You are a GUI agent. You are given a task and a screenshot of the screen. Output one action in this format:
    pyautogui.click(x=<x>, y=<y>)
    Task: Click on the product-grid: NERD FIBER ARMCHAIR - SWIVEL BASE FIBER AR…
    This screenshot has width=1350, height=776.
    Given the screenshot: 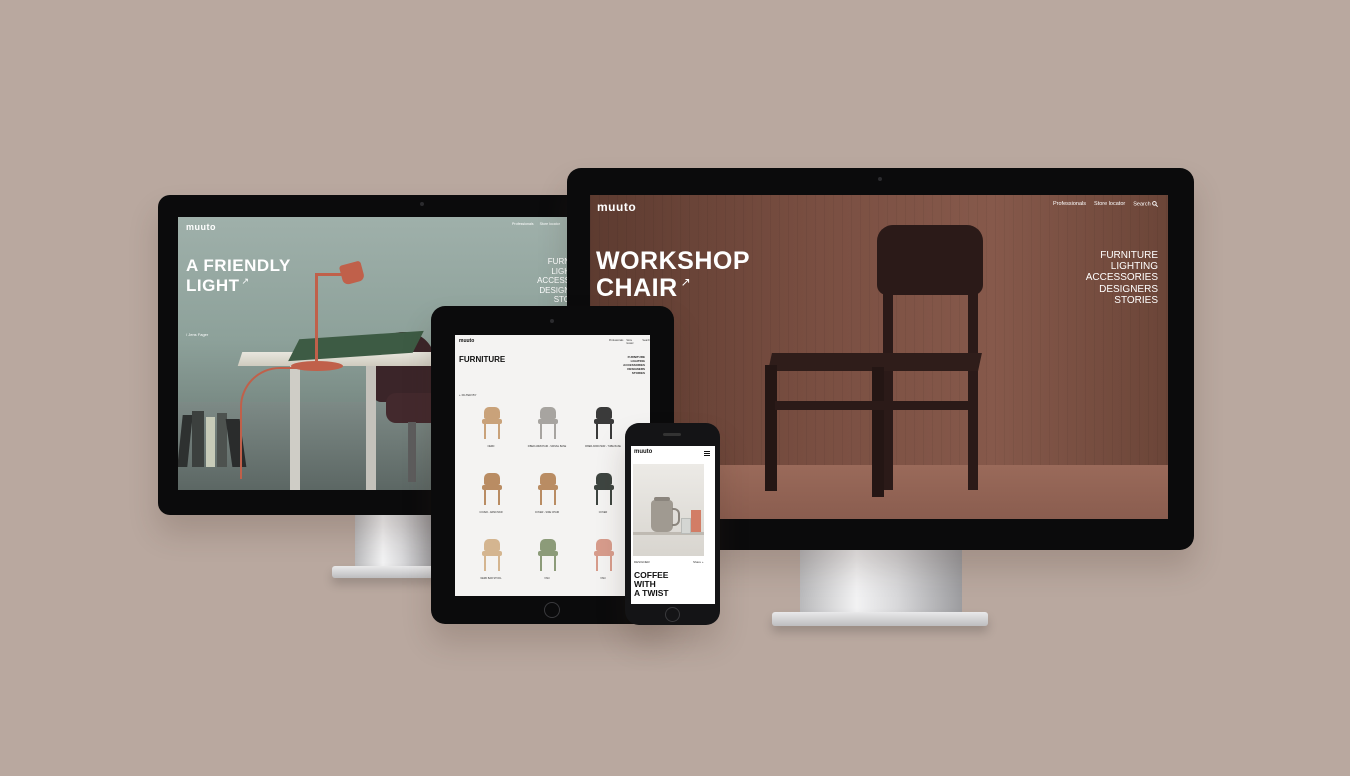 What is the action you would take?
    pyautogui.click(x=552, y=500)
    